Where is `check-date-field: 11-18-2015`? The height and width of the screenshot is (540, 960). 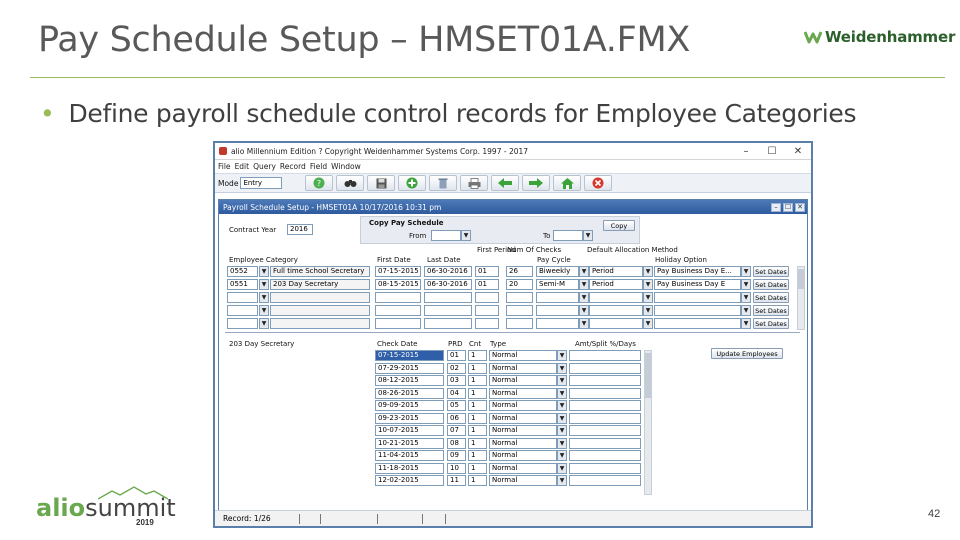
check-date-field: 11-18-2015 is located at coordinates (409, 468).